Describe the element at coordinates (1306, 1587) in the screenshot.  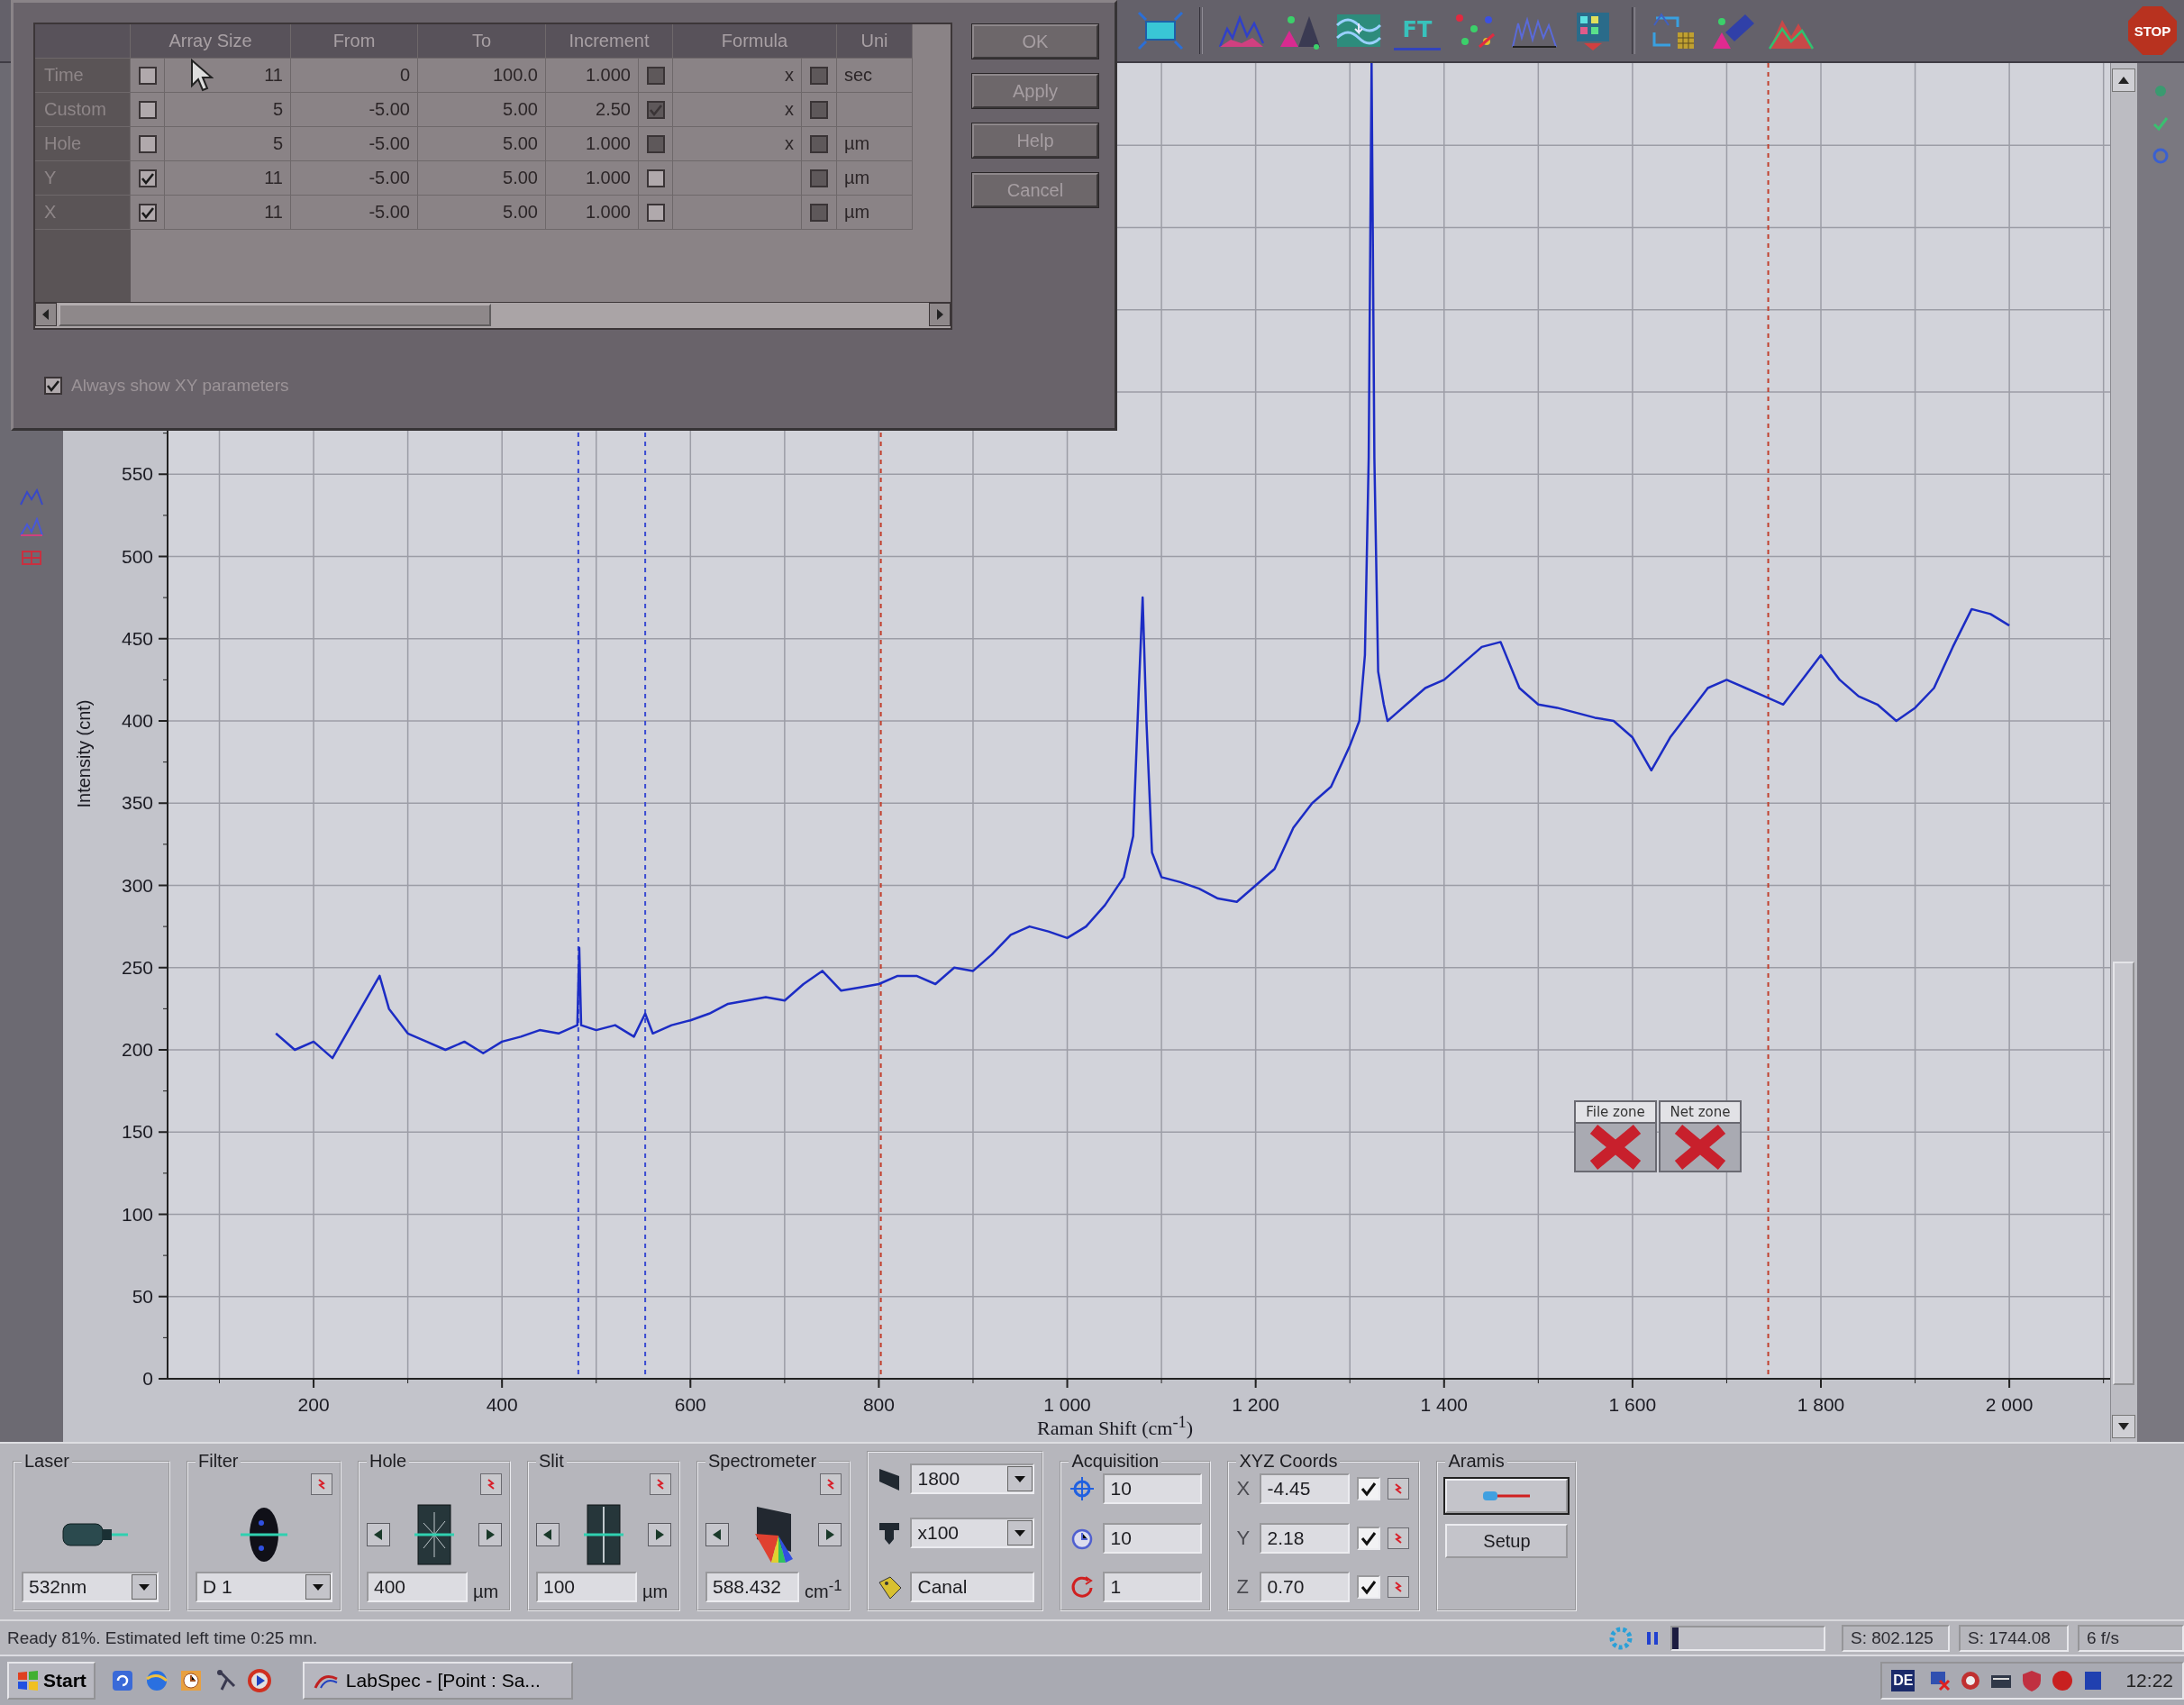
I see `input-field: 0.70` at that location.